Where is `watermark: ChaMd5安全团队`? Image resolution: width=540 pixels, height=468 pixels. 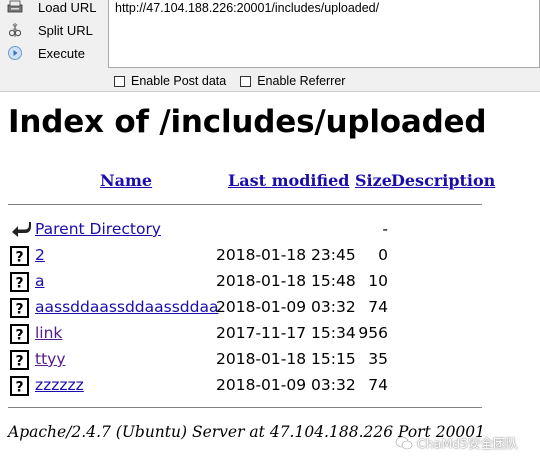 watermark: ChaMd5安全团队 is located at coordinates (456, 442).